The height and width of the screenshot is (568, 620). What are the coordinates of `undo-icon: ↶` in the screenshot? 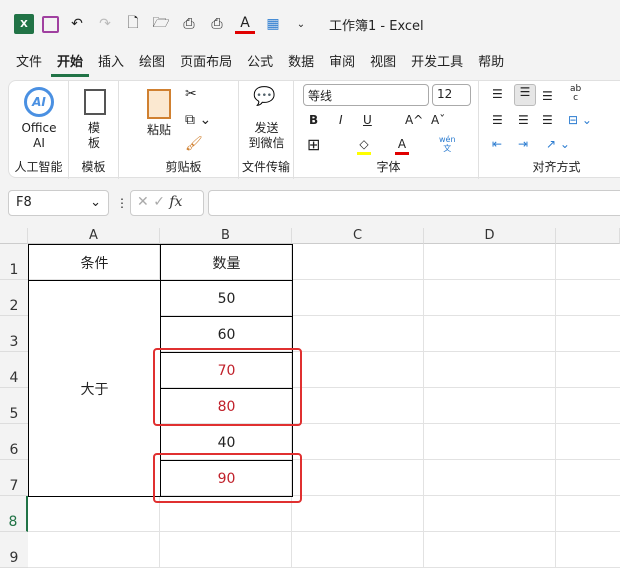 It's located at (77, 24).